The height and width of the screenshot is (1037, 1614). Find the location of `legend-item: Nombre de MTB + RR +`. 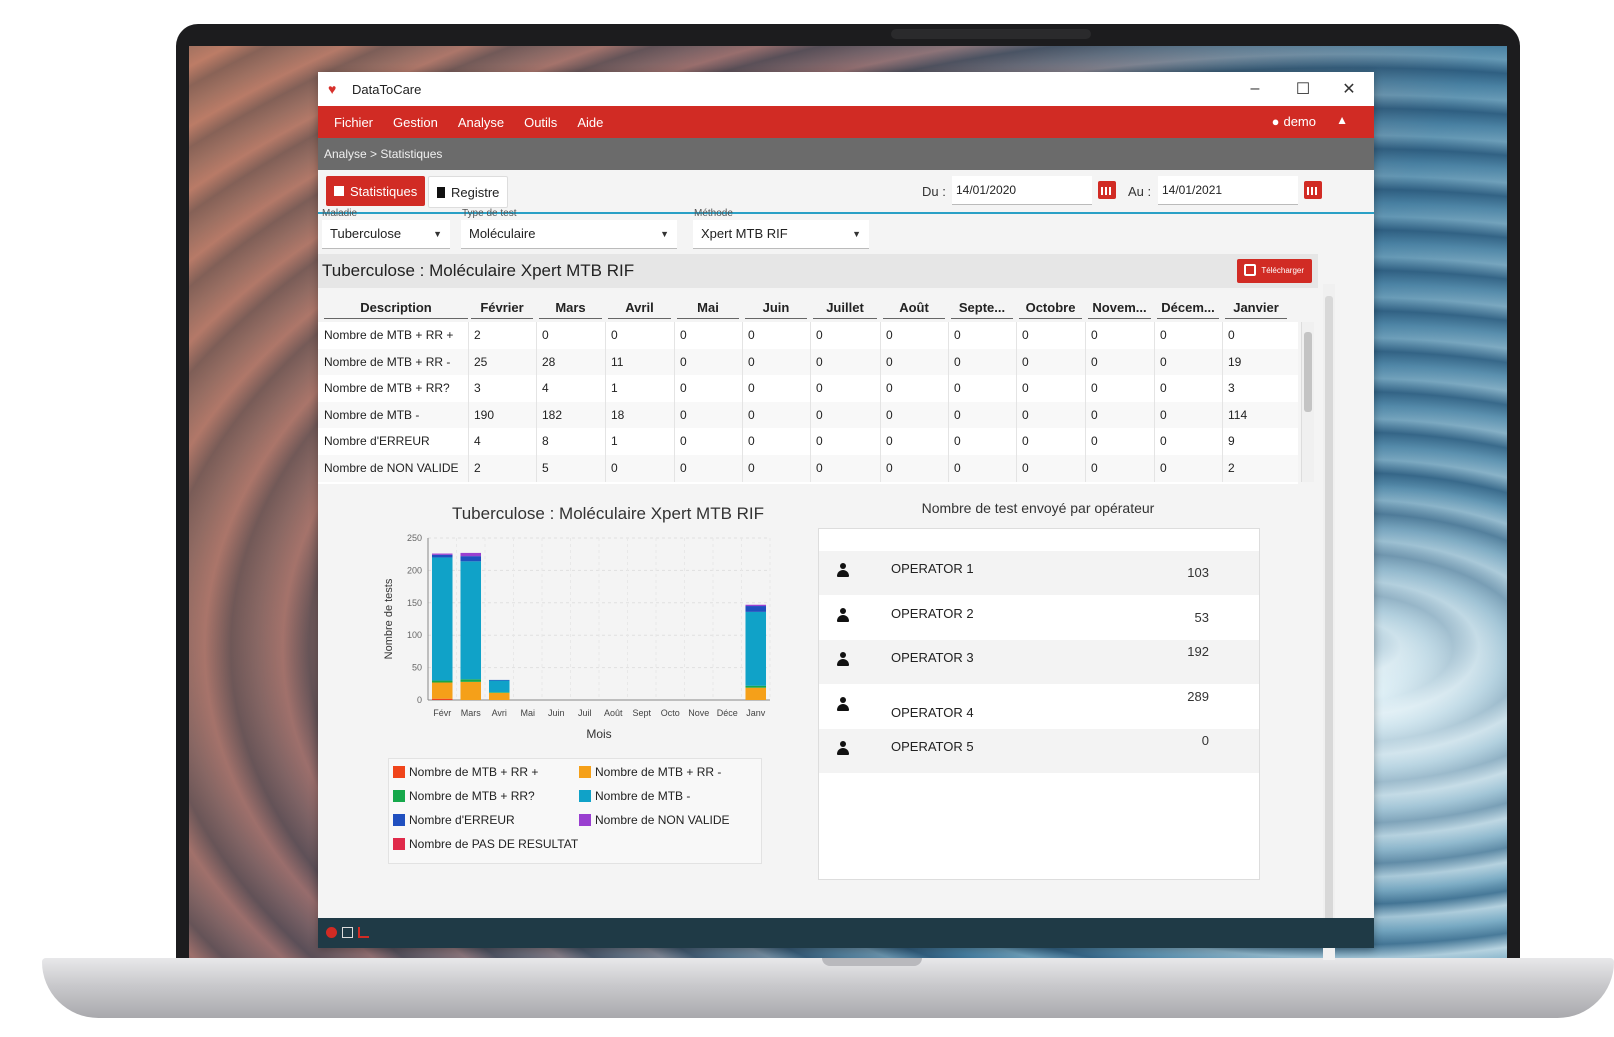

legend-item: Nombre de MTB + RR + is located at coordinates (465, 772).